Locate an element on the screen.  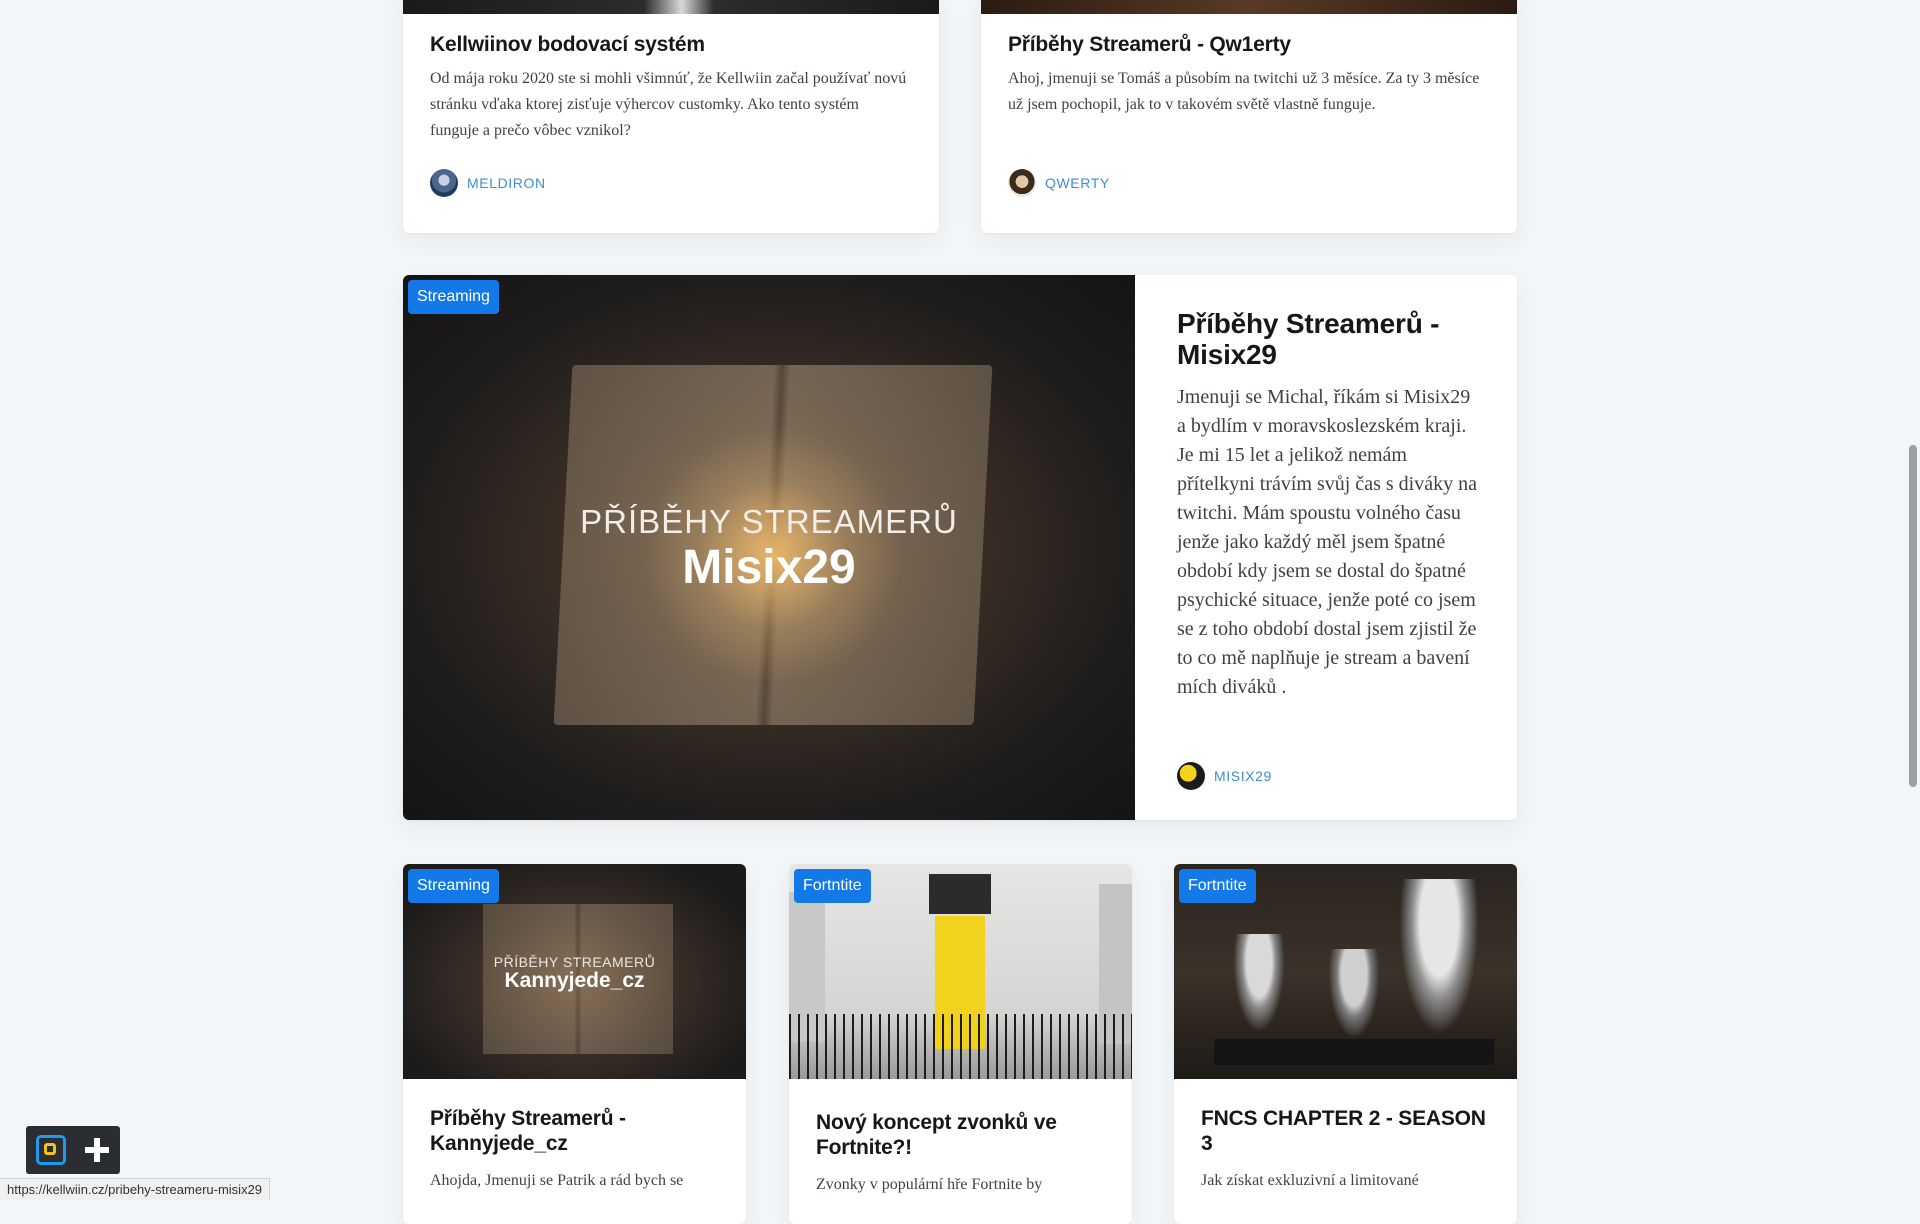
post-title: Příběhy Streamerů - Misix29 is located at coordinates (1327, 339).